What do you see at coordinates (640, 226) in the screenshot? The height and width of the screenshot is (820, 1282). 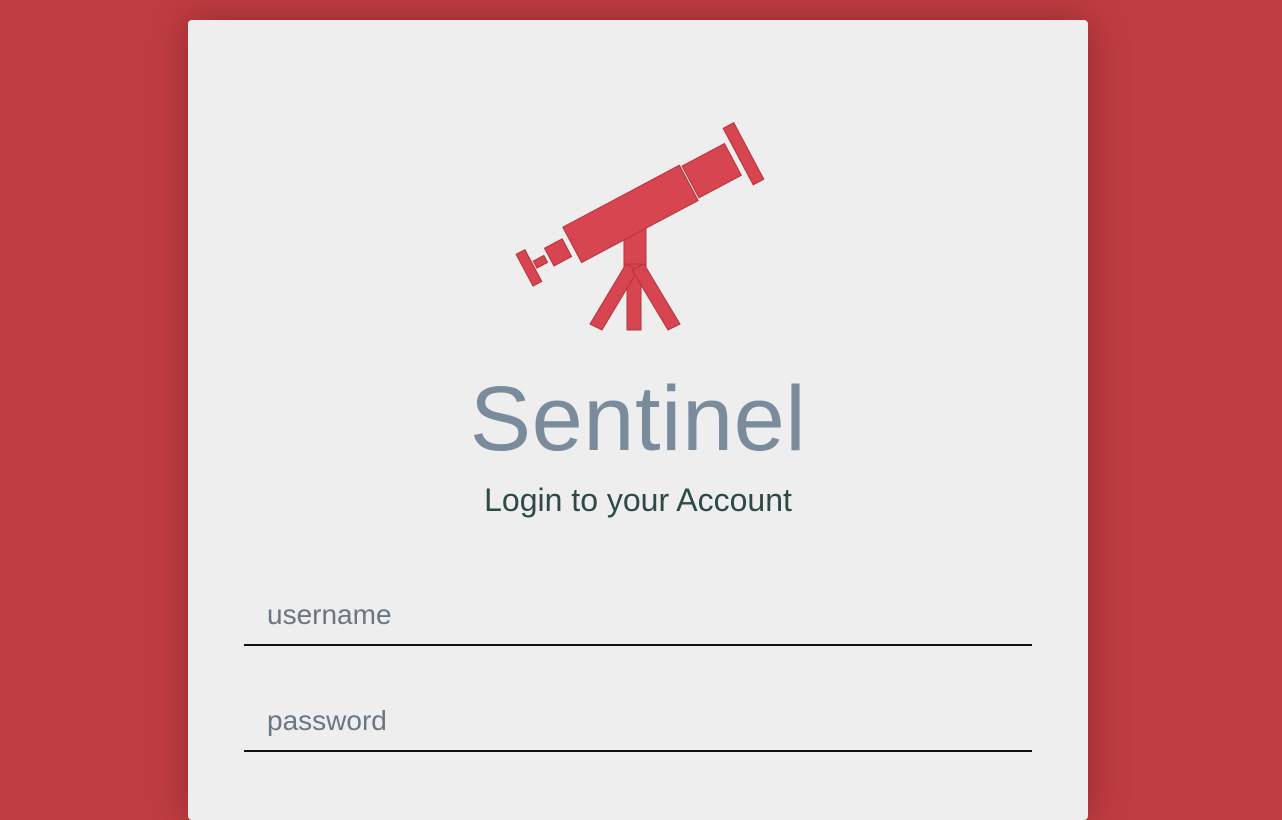 I see `telescope-icon` at bounding box center [640, 226].